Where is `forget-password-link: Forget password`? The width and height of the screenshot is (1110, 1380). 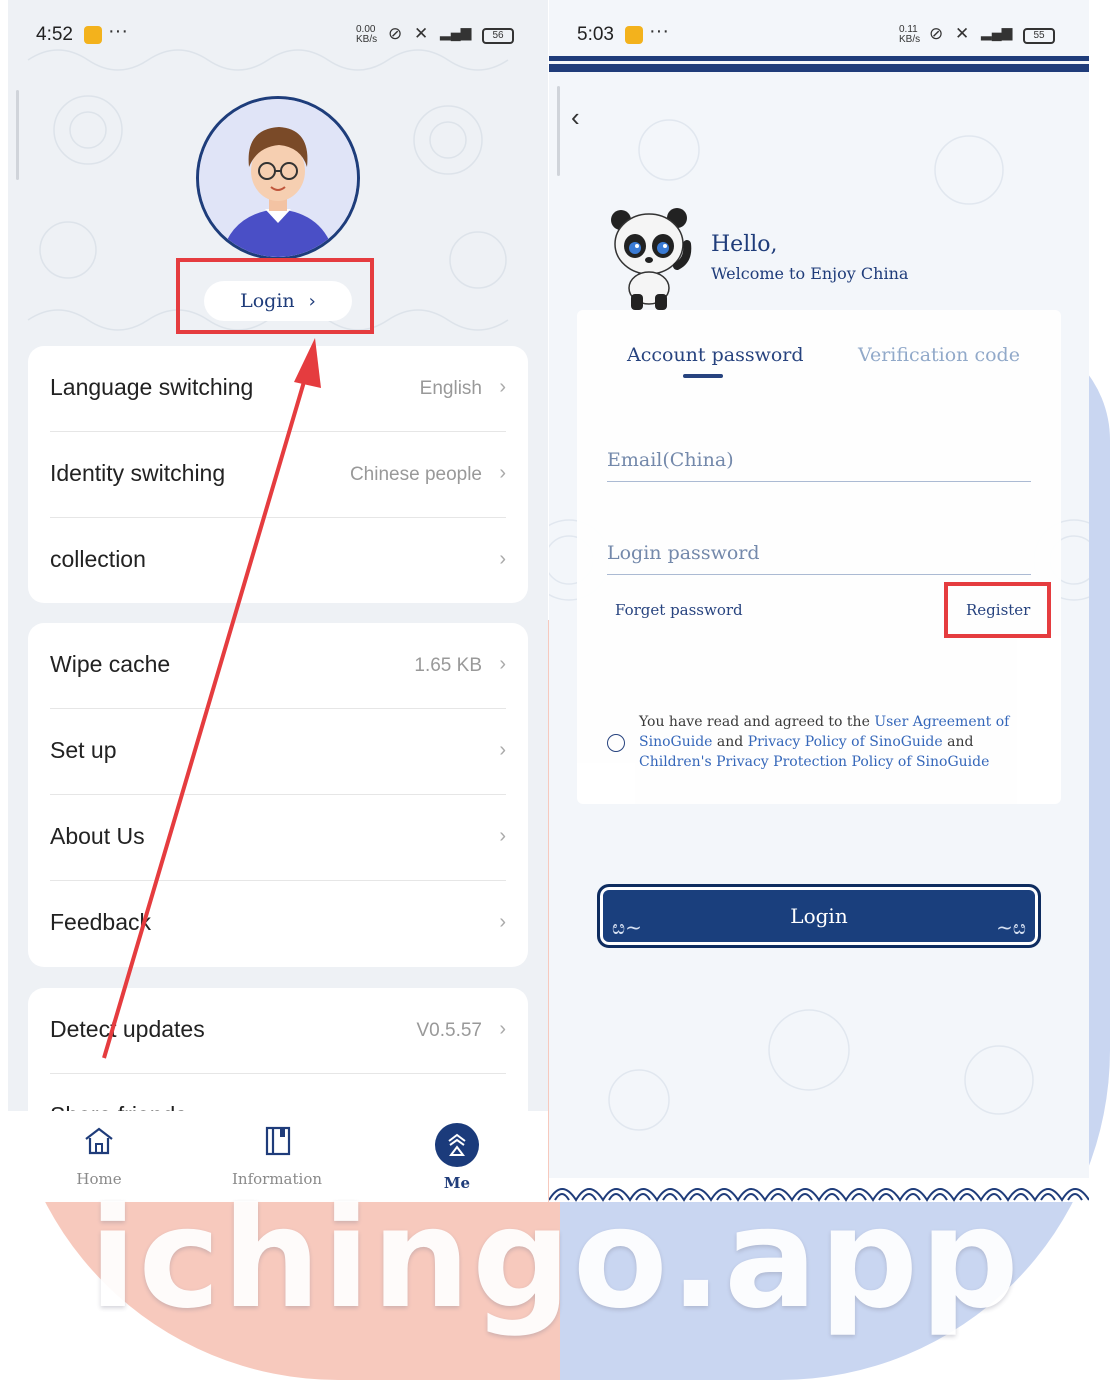 forget-password-link: Forget password is located at coordinates (679, 610).